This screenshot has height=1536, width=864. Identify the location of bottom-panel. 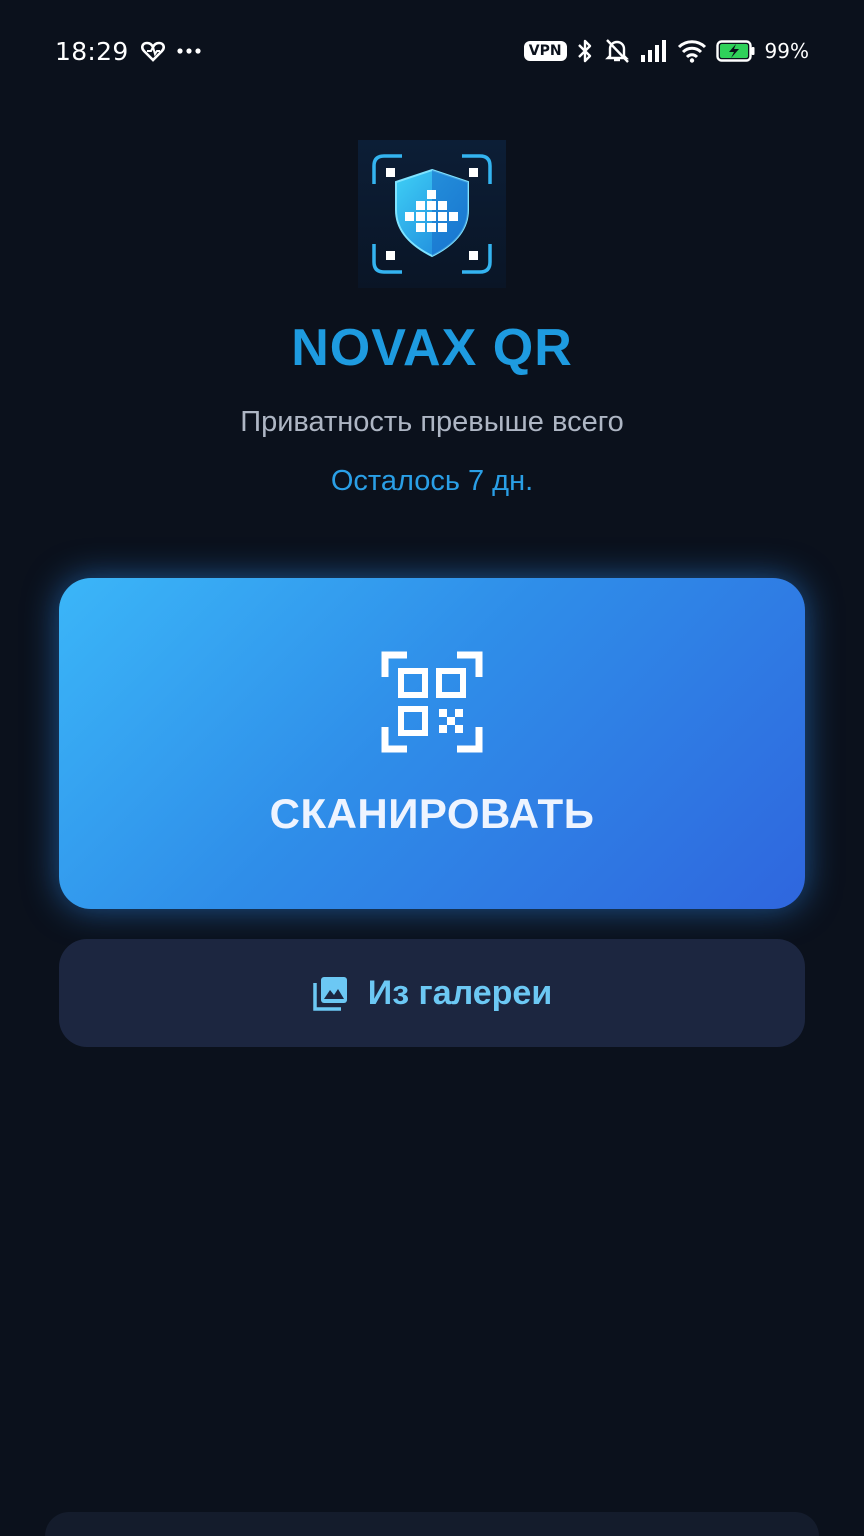
(432, 1524).